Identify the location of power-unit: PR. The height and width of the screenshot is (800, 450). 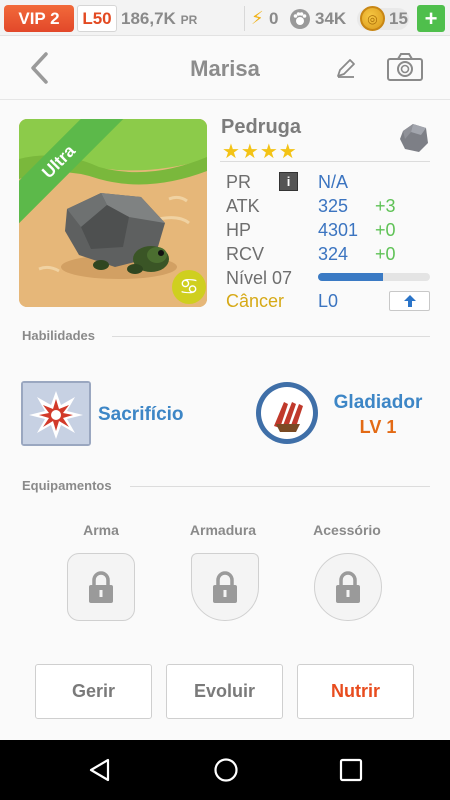
(189, 20).